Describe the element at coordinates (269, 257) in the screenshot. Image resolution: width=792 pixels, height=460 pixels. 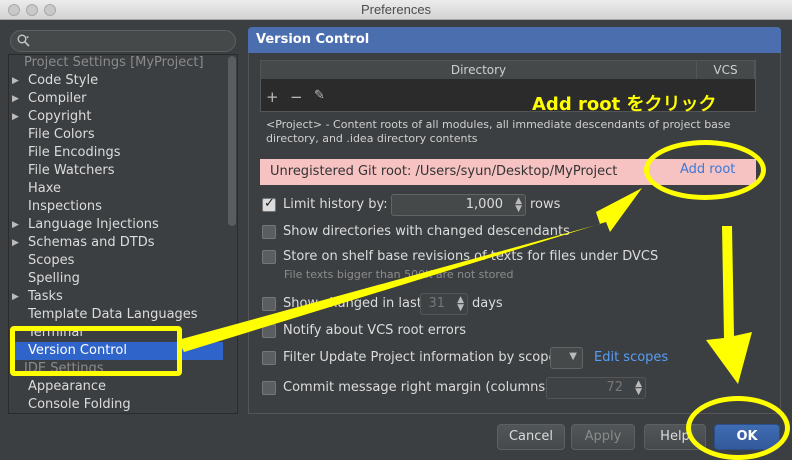
I see `store-shelf-checkbox` at that location.